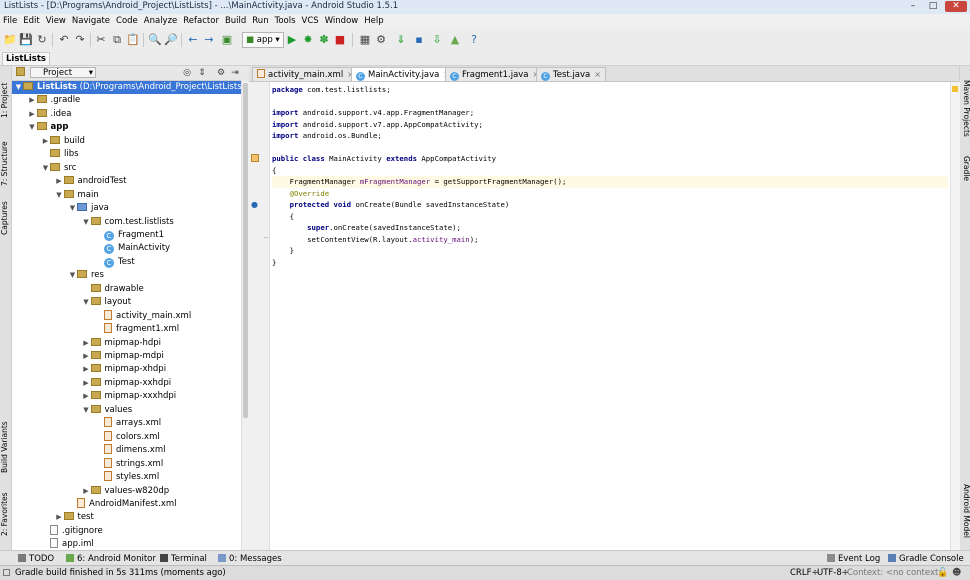 The image size is (970, 580). I want to click on tree-item: strings.xml, so click(126, 464).